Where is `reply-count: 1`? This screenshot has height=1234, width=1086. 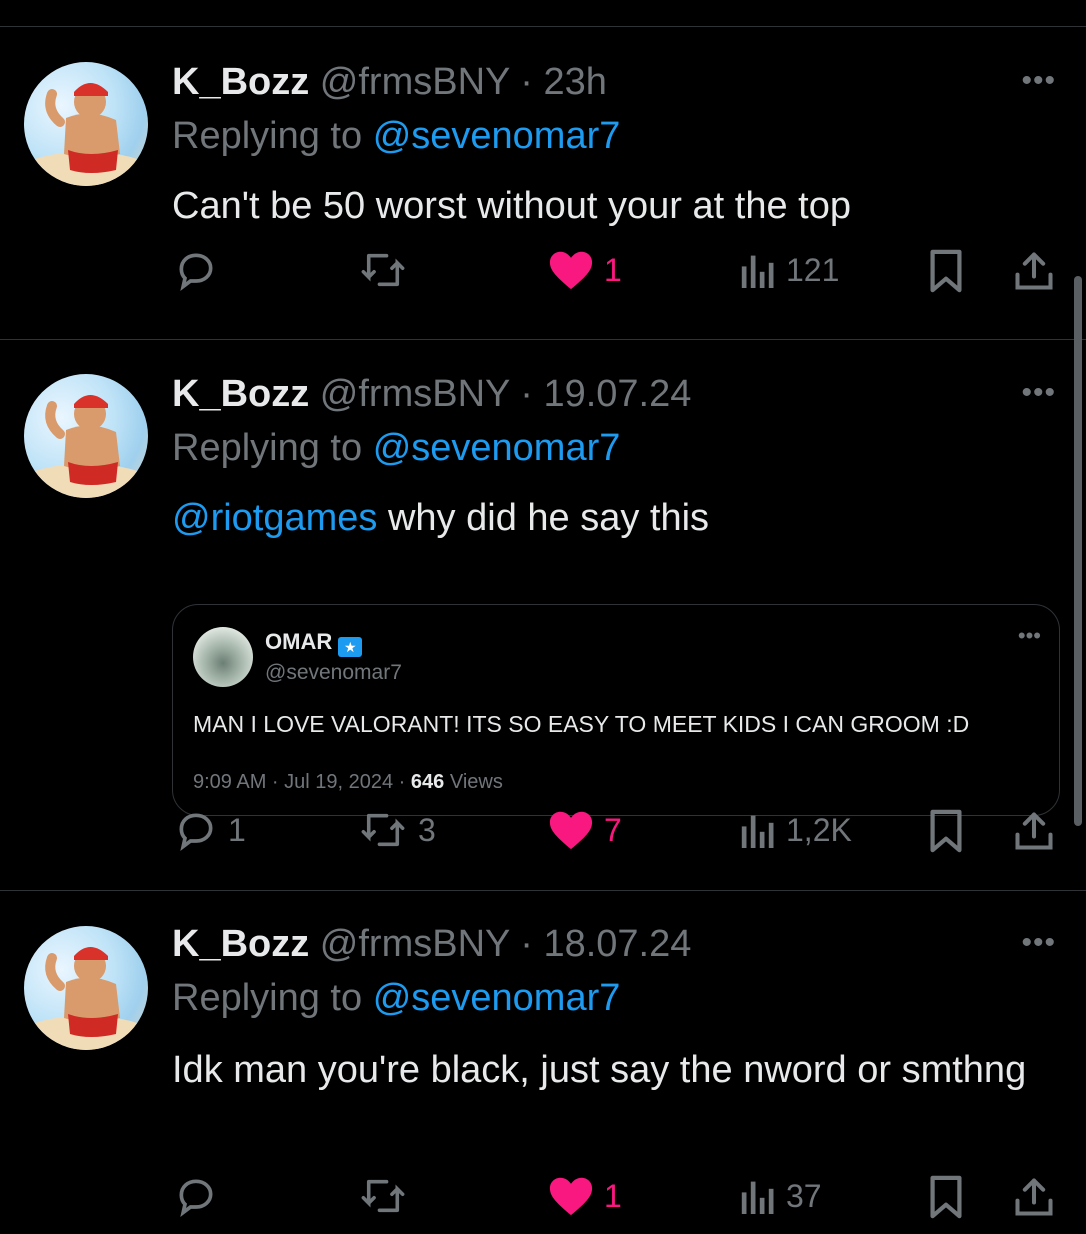 reply-count: 1 is located at coordinates (237, 829).